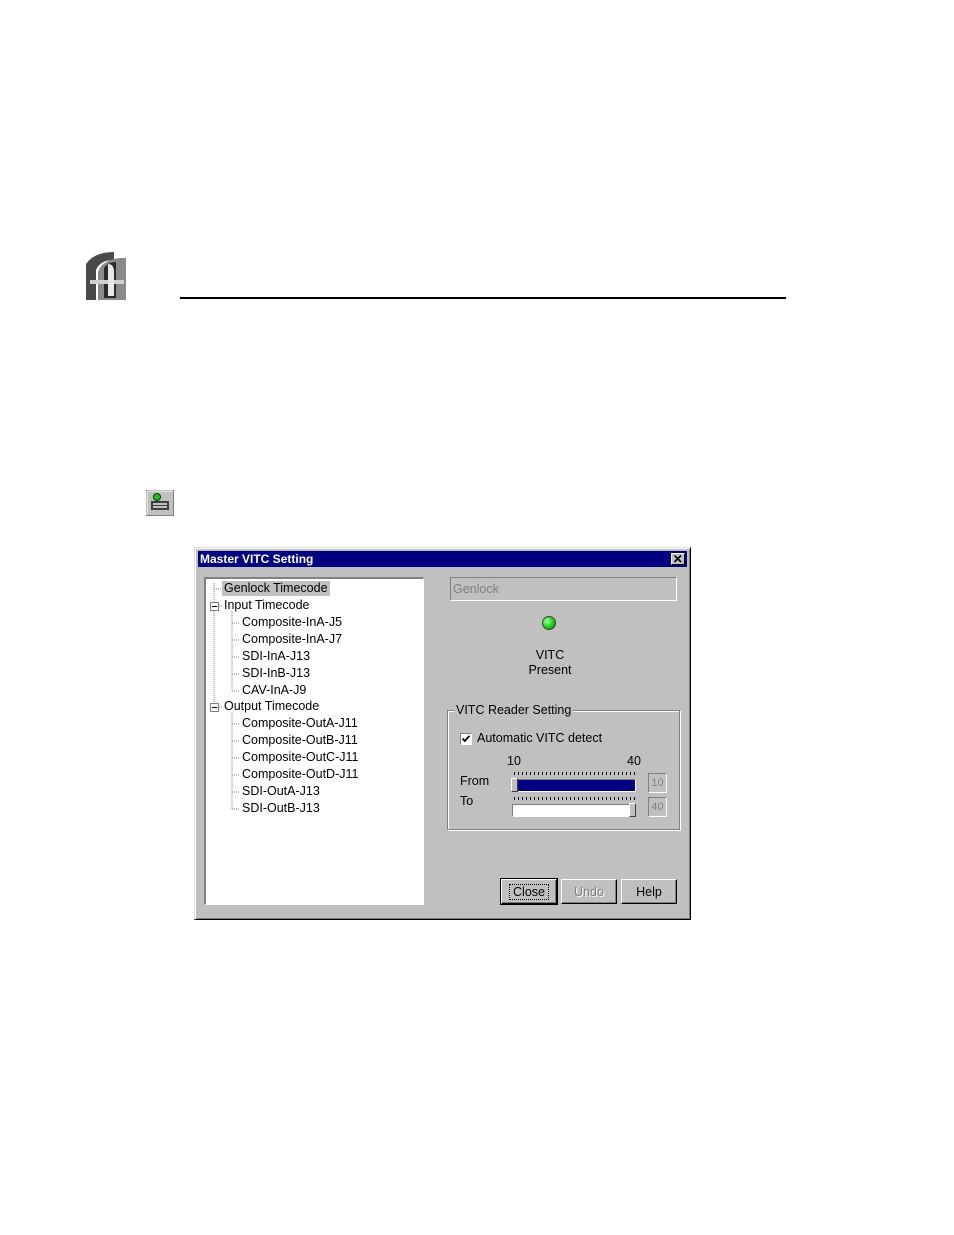  I want to click on tree-item-output-timecode: Output Timecode, so click(271, 706).